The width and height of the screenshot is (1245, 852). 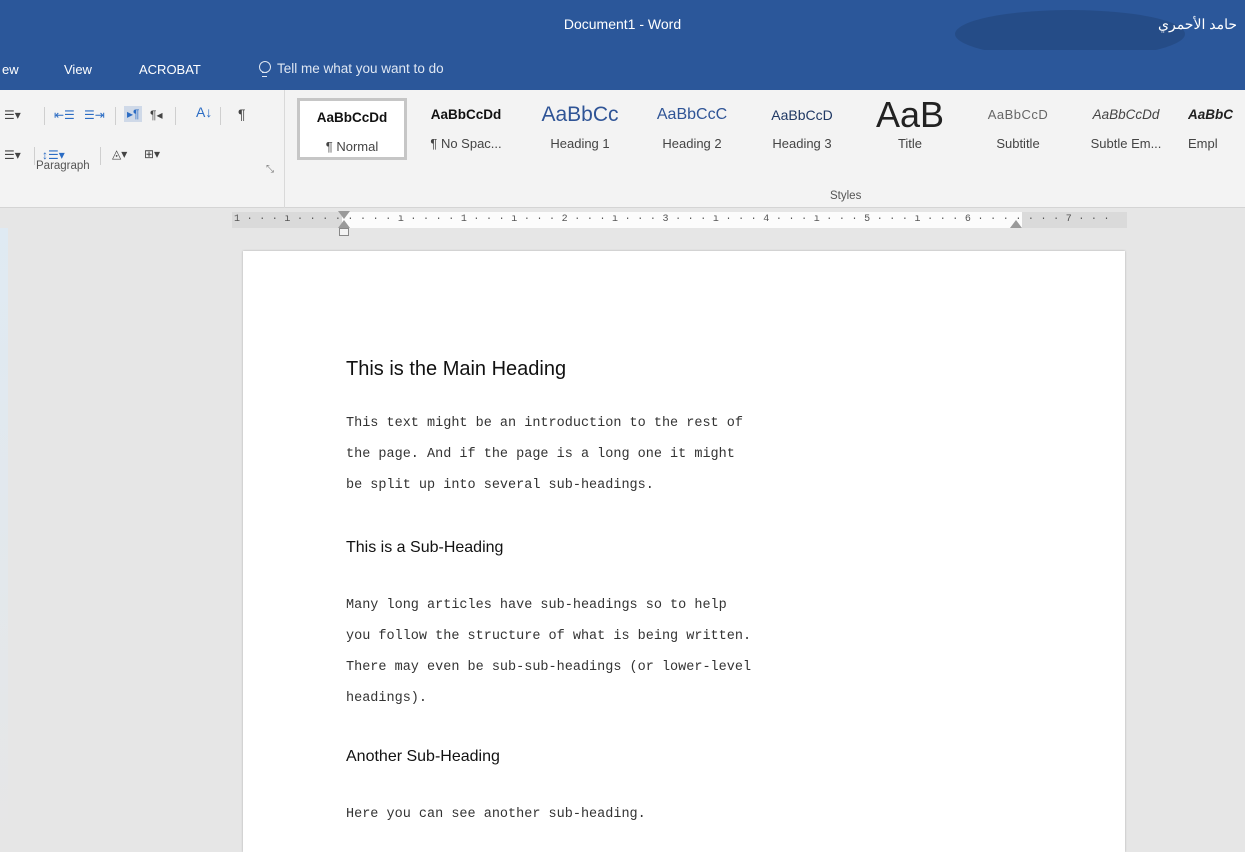 What do you see at coordinates (1212, 129) in the screenshot?
I see `style-emphasis: AaBbC Empl` at bounding box center [1212, 129].